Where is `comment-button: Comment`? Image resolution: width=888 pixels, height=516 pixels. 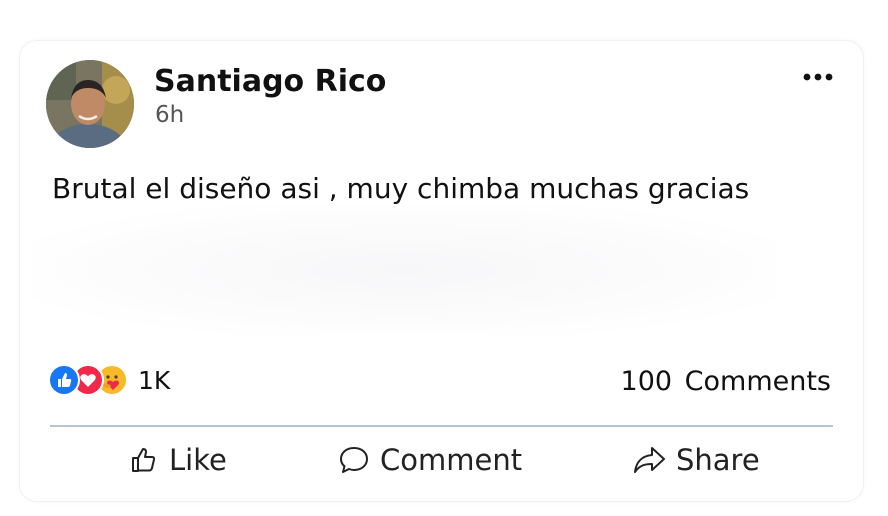 comment-button: Comment is located at coordinates (430, 460).